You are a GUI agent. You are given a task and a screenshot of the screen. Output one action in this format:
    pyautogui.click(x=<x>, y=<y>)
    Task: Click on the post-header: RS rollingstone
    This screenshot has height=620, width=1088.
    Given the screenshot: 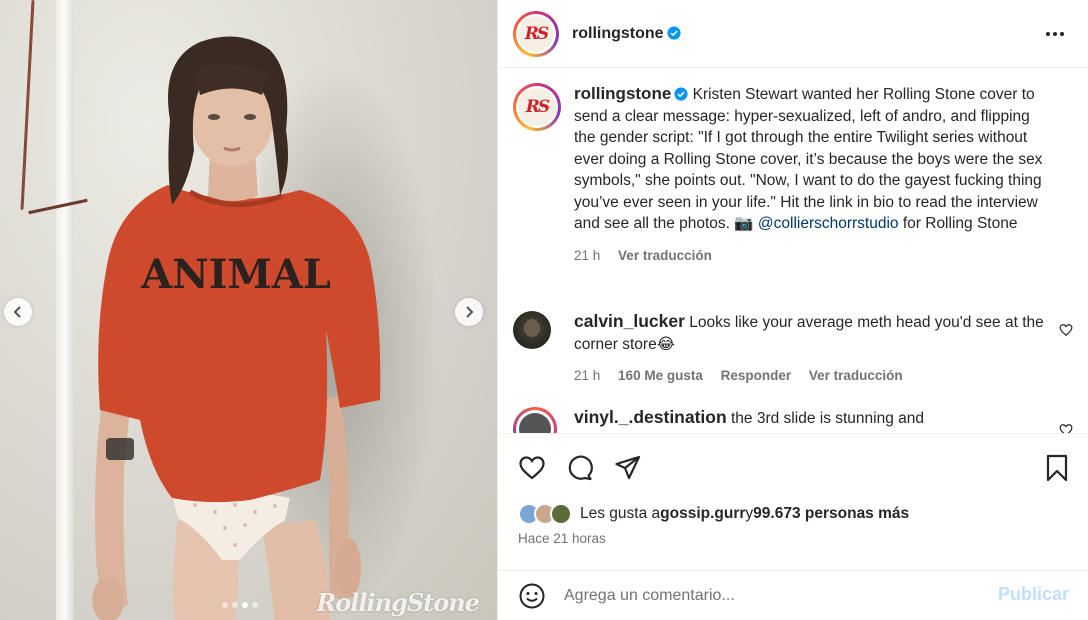 What is the action you would take?
    pyautogui.click(x=793, y=34)
    